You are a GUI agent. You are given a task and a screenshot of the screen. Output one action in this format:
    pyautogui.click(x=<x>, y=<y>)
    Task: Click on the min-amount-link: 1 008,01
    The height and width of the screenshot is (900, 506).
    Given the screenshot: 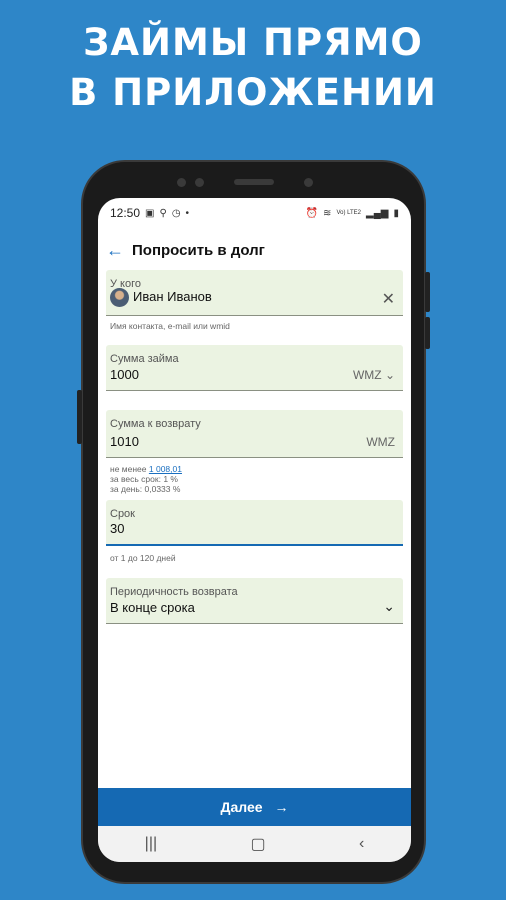 What is the action you would take?
    pyautogui.click(x=165, y=469)
    